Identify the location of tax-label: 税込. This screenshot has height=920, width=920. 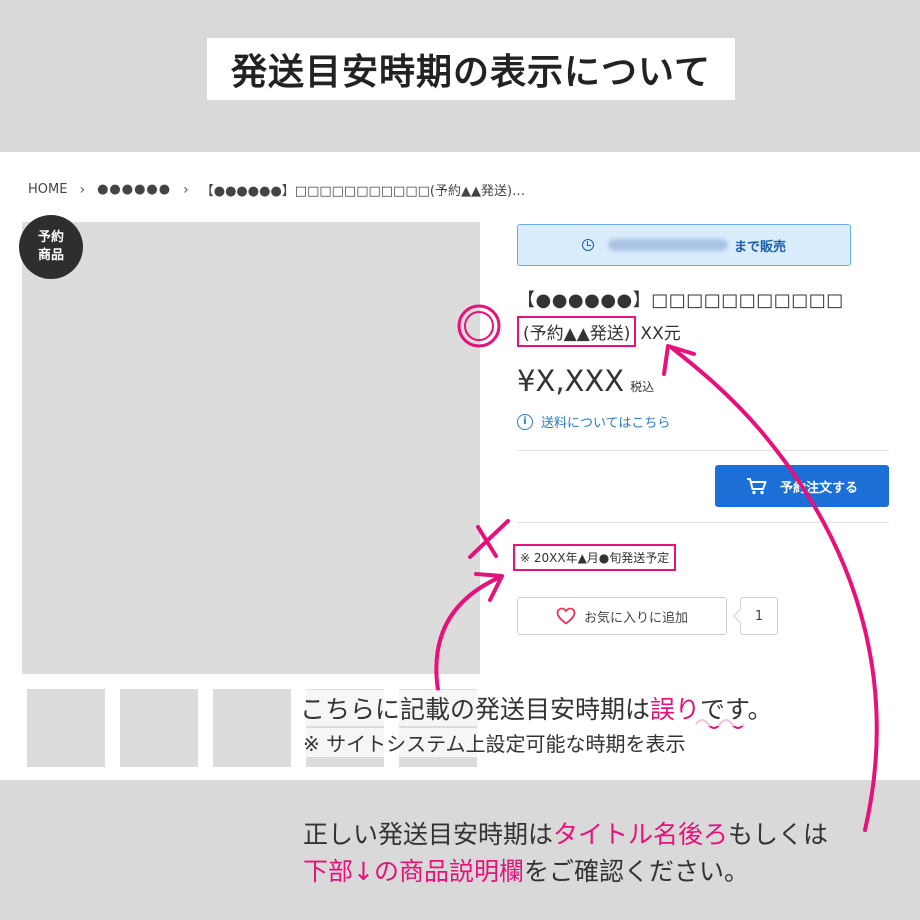
(642, 387).